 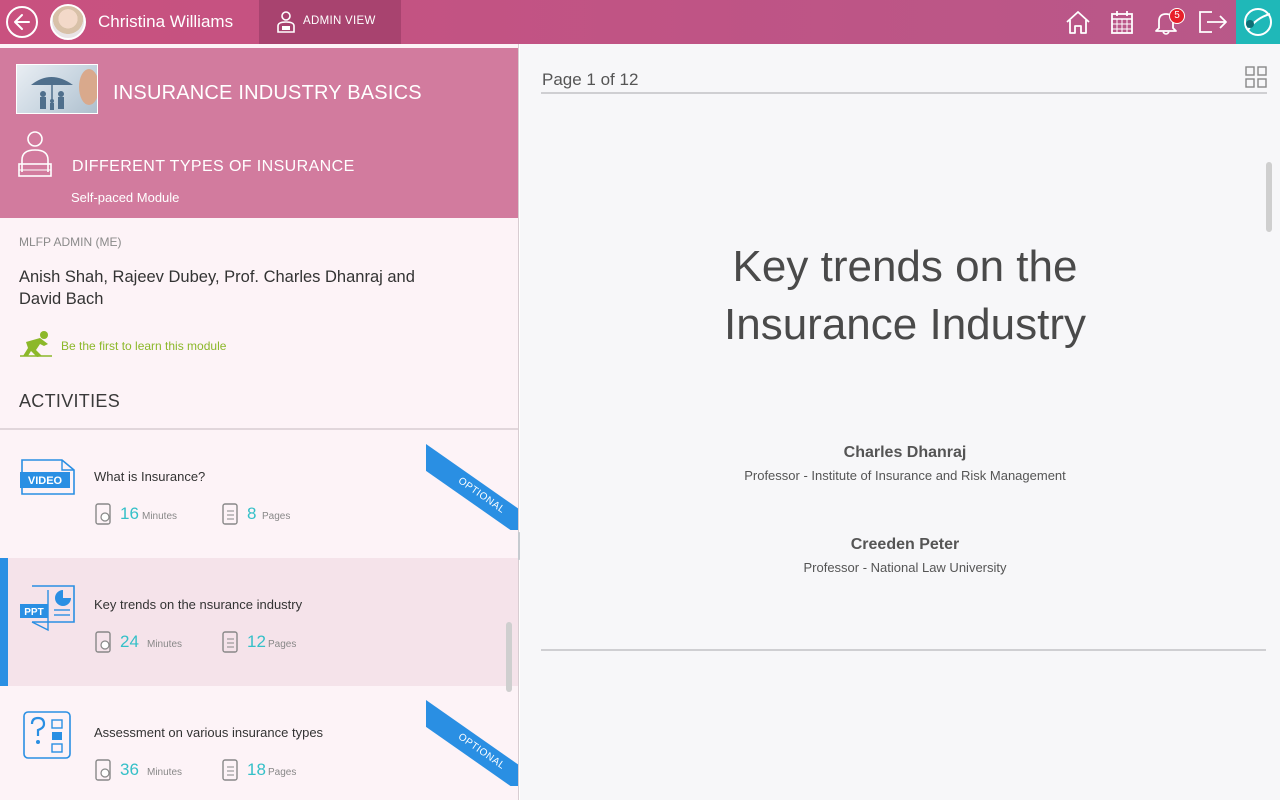 I want to click on slide-scrollbar, so click(x=1269, y=197).